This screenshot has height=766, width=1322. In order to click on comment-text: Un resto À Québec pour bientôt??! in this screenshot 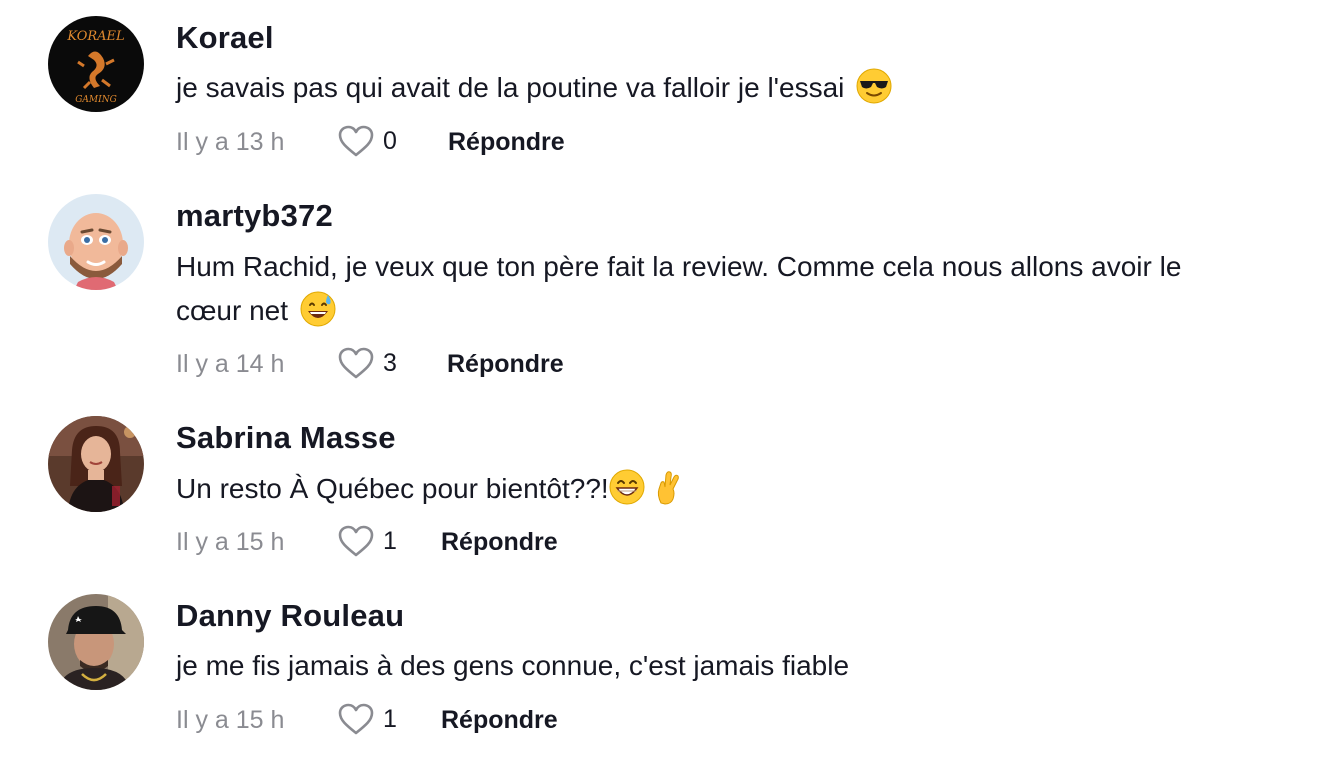, I will do `click(746, 489)`.